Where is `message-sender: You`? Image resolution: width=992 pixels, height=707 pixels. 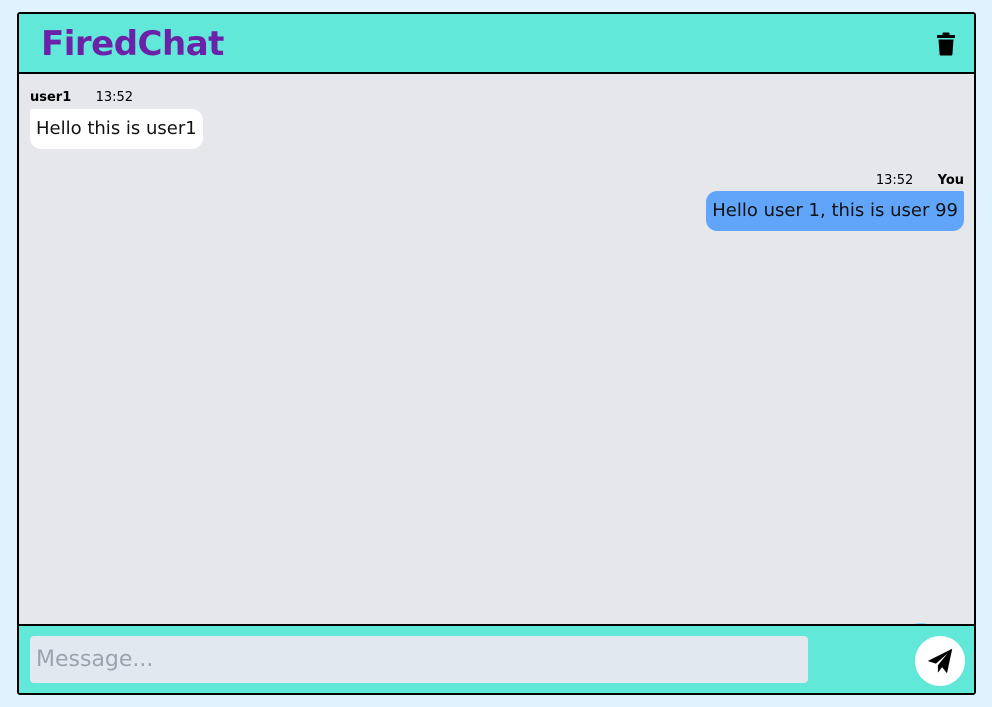 message-sender: You is located at coordinates (950, 180).